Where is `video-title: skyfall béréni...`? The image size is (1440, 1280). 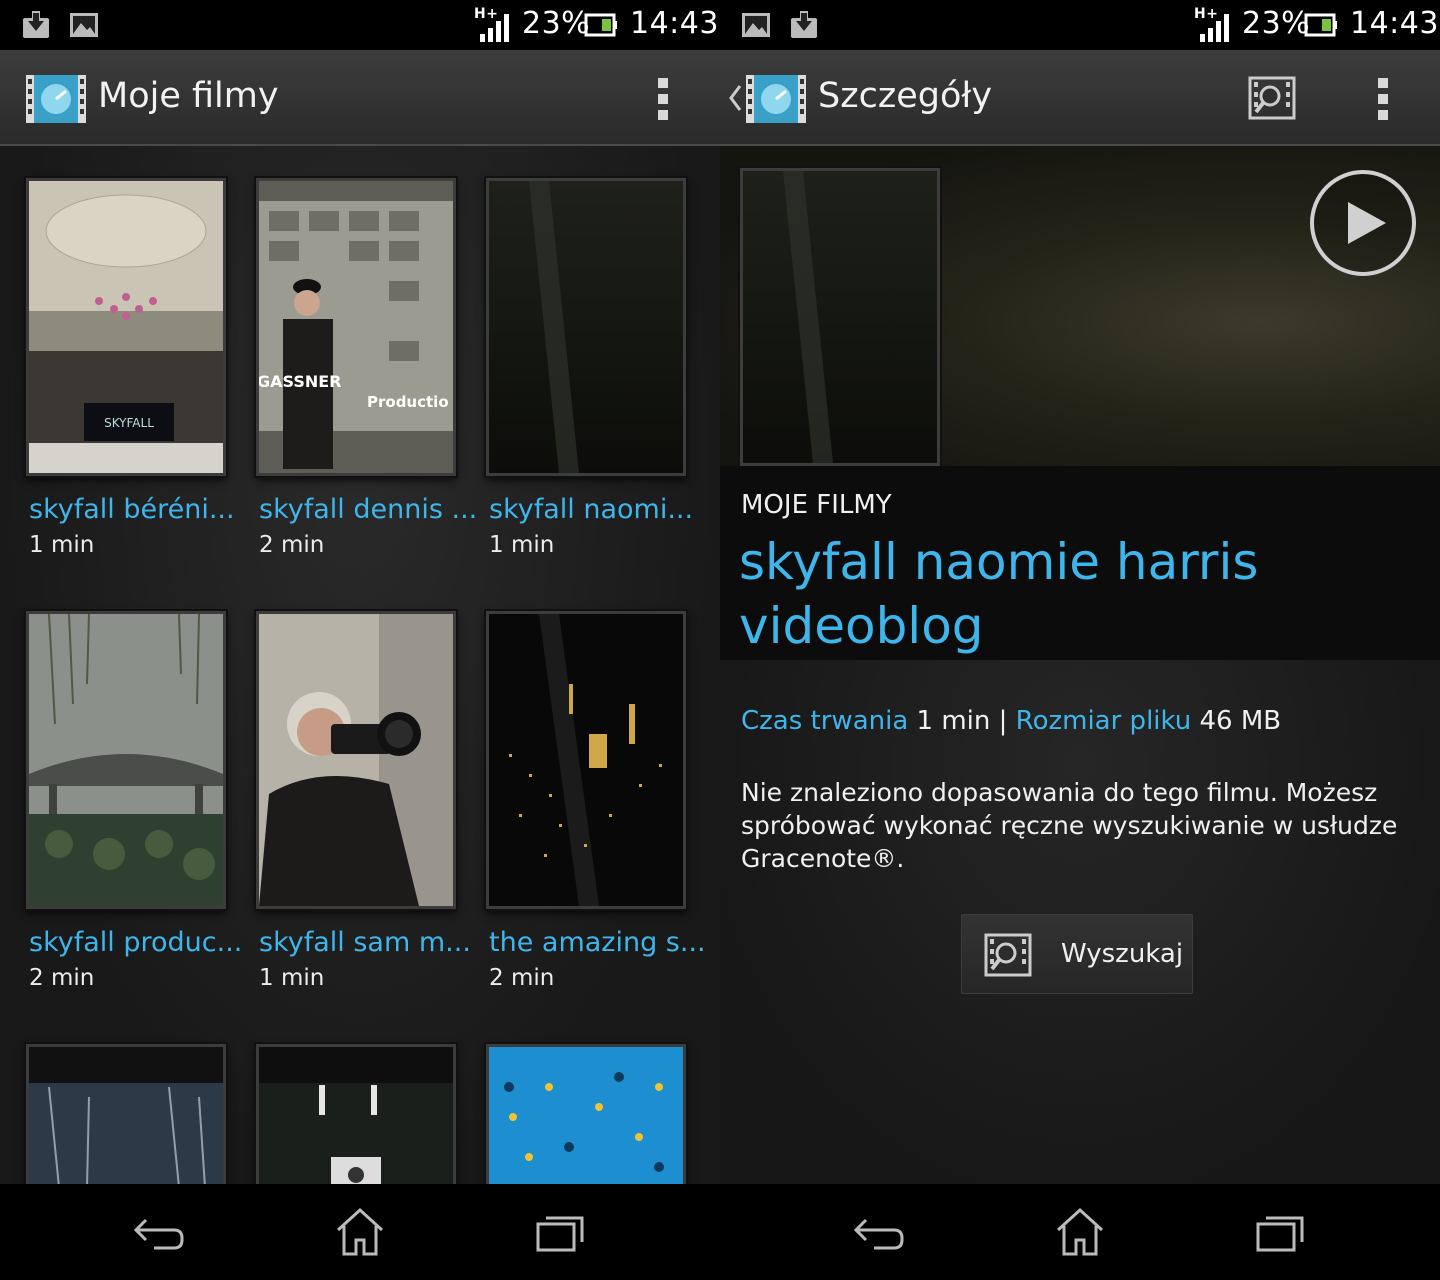 video-title: skyfall béréni... is located at coordinates (132, 509).